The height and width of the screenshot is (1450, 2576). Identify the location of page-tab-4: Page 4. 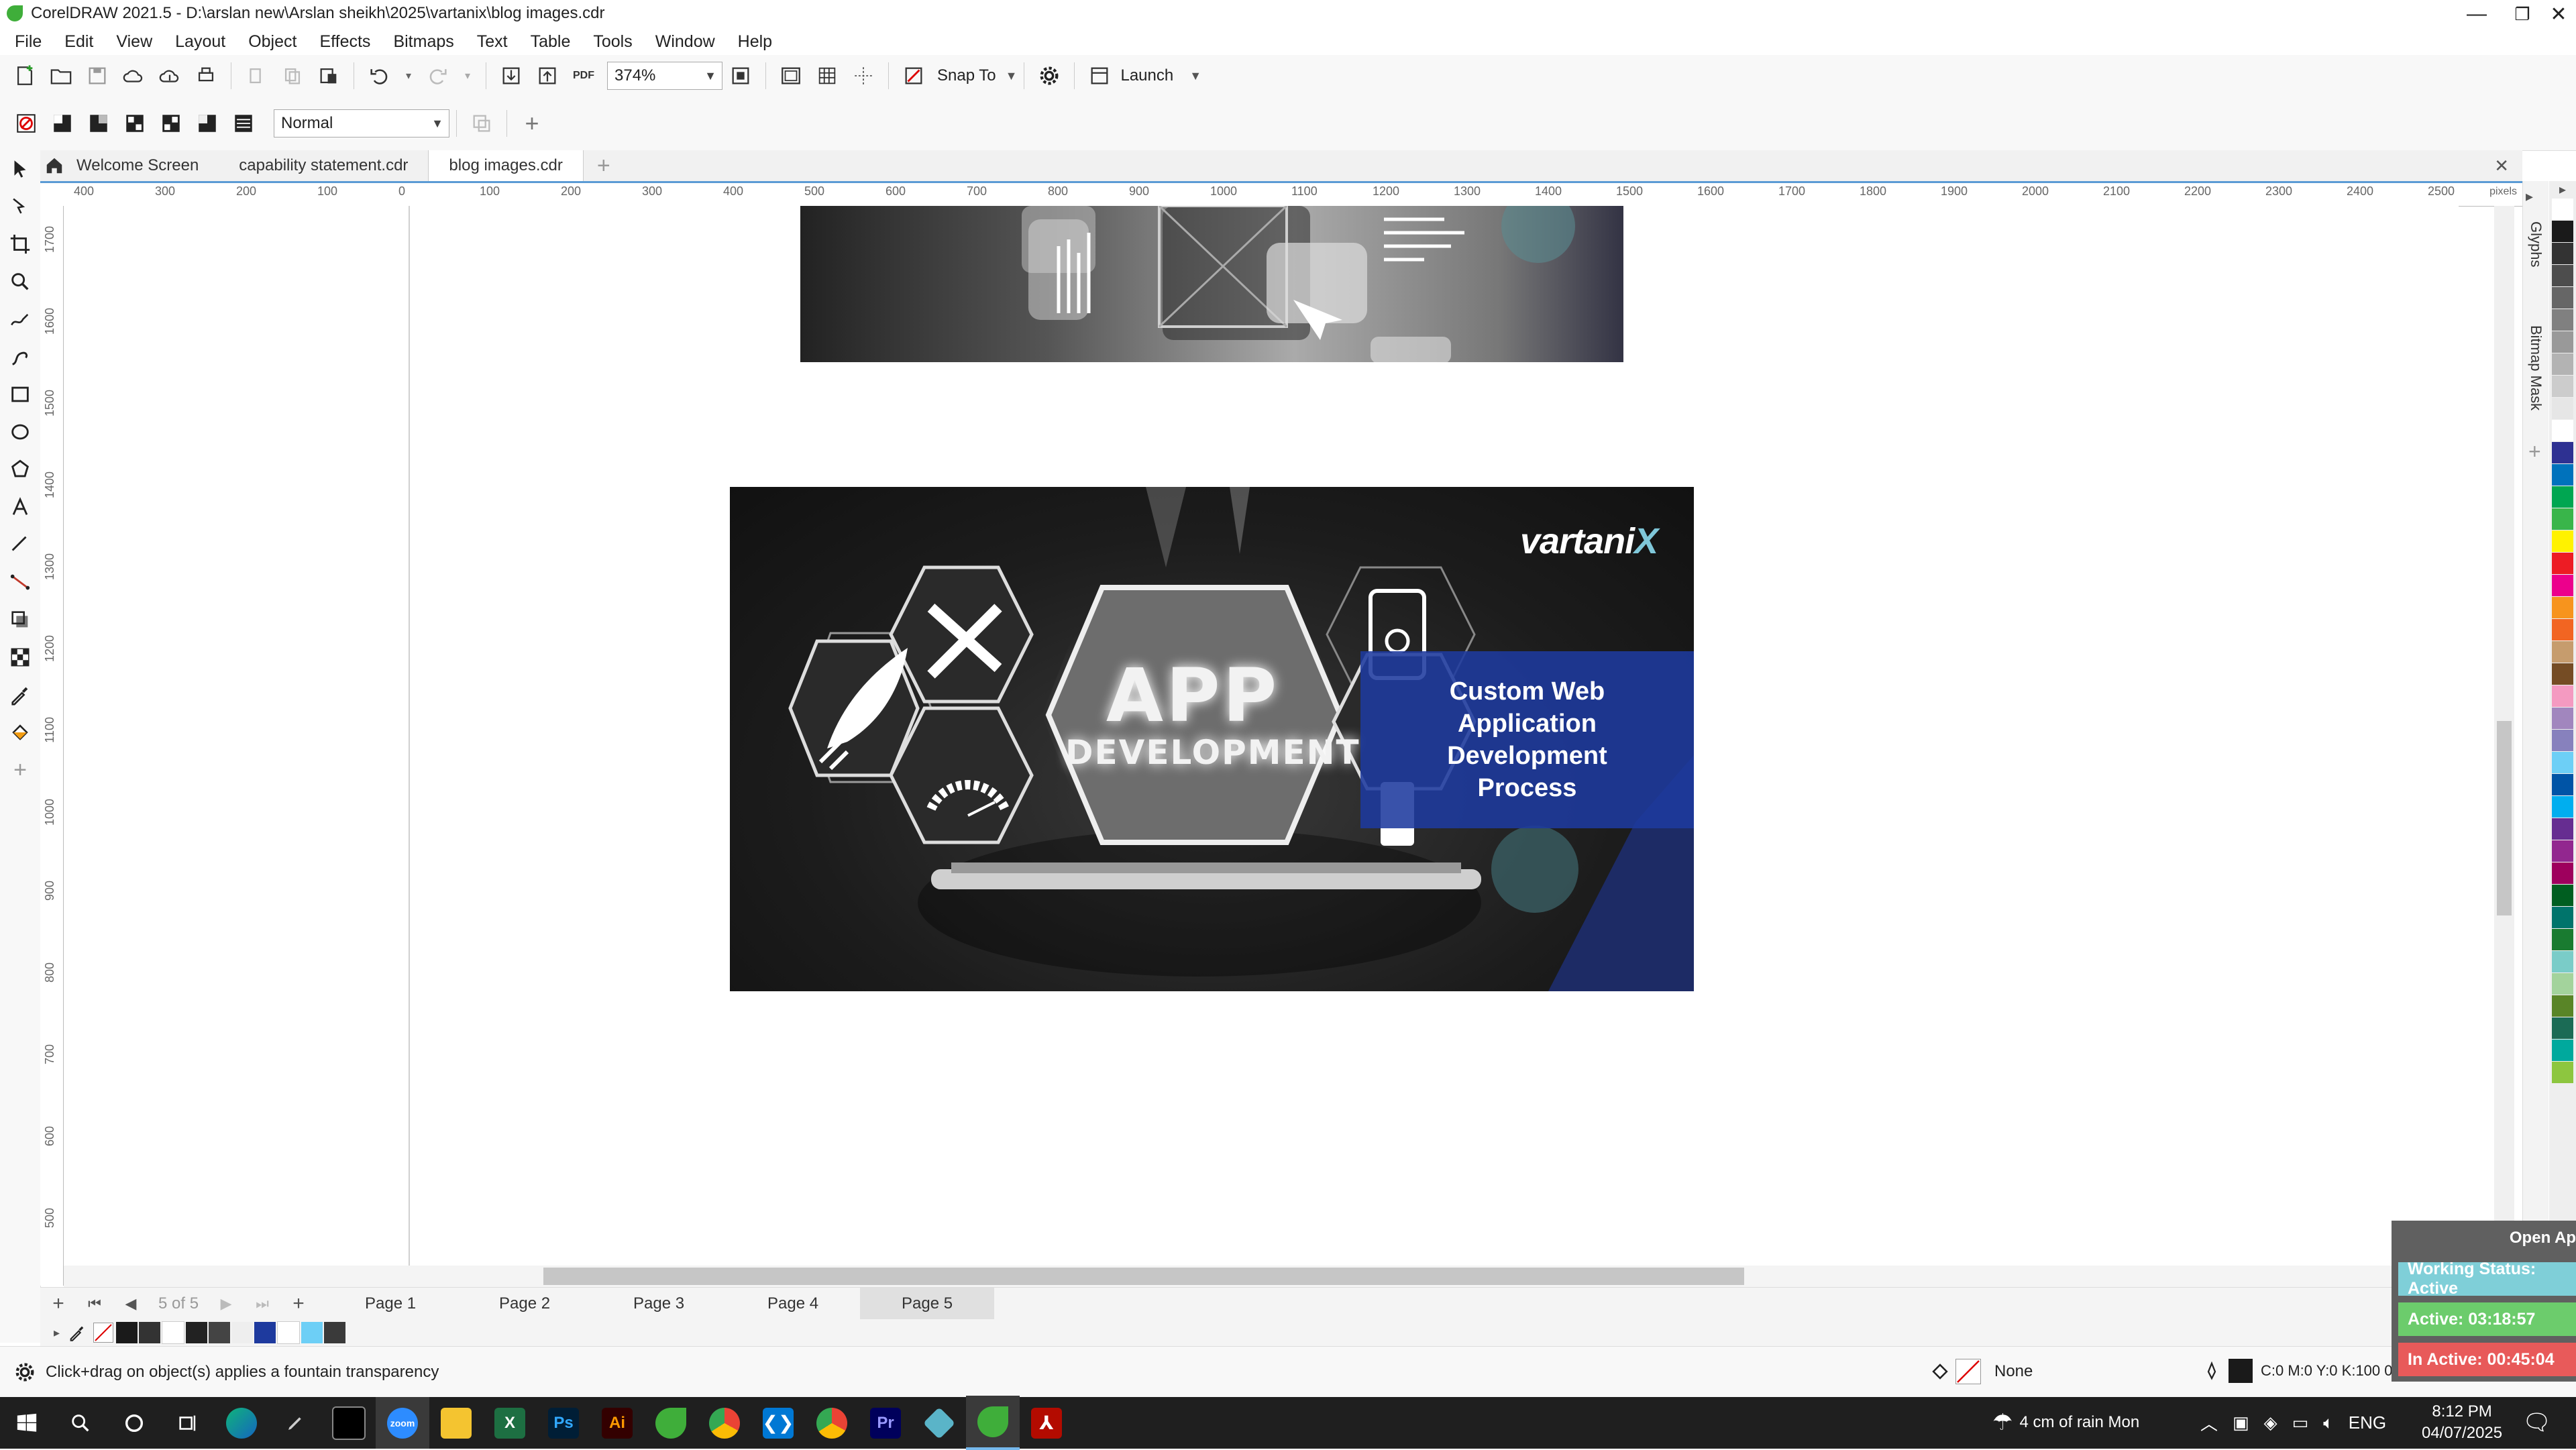
(793, 1304).